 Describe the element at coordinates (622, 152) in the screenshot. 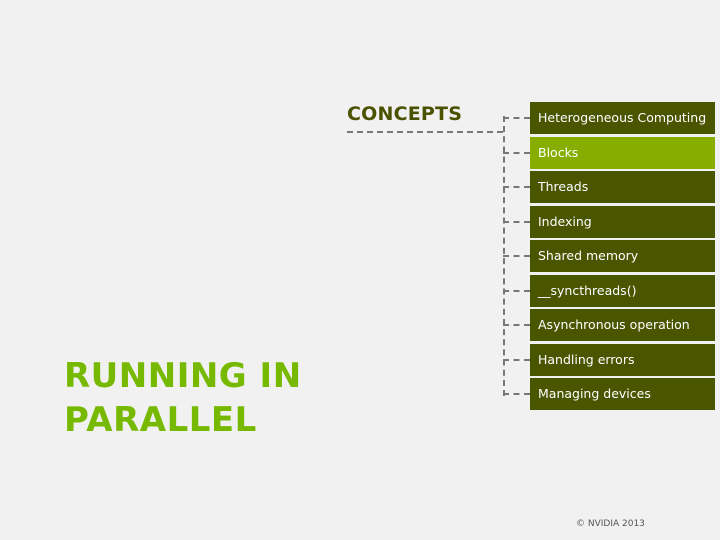

I see `concept-item: Blocks` at that location.